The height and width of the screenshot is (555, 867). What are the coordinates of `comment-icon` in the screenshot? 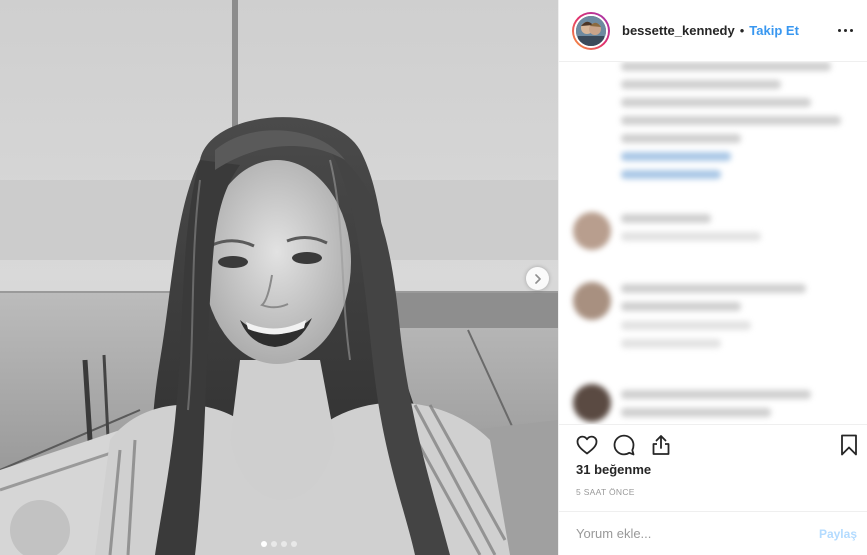 It's located at (624, 445).